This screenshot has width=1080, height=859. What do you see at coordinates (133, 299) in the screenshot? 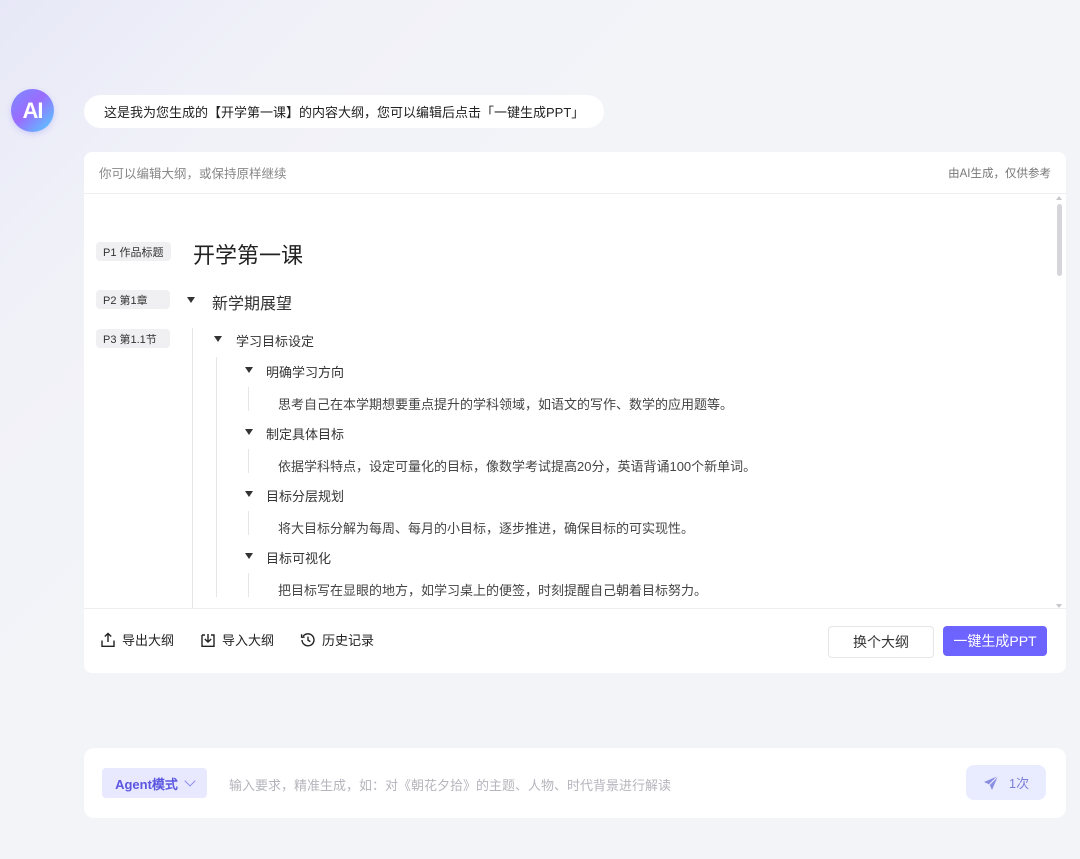
I see `chapter-page-tag: P2 第1章` at bounding box center [133, 299].